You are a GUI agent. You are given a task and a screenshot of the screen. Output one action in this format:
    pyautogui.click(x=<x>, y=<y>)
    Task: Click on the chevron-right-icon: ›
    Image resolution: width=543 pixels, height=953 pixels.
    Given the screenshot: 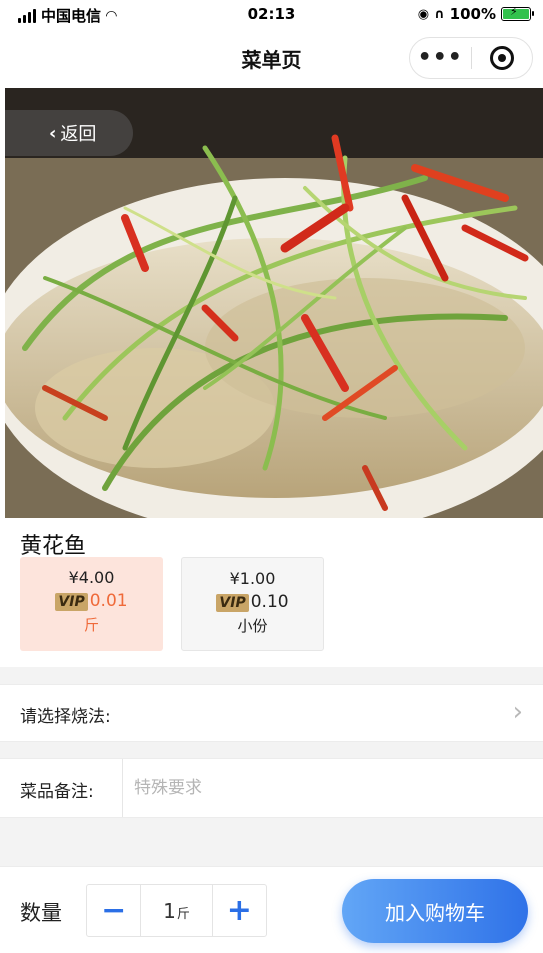 What is the action you would take?
    pyautogui.click(x=517, y=712)
    